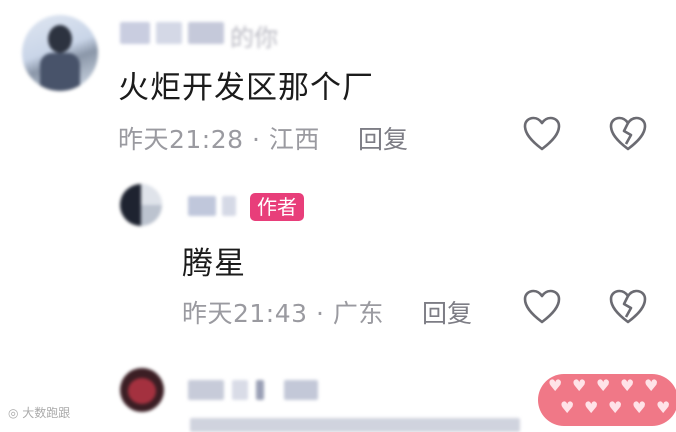 The image size is (676, 432). Describe the element at coordinates (46, 413) in the screenshot. I see `watermark-text: 大数跑跟` at that location.